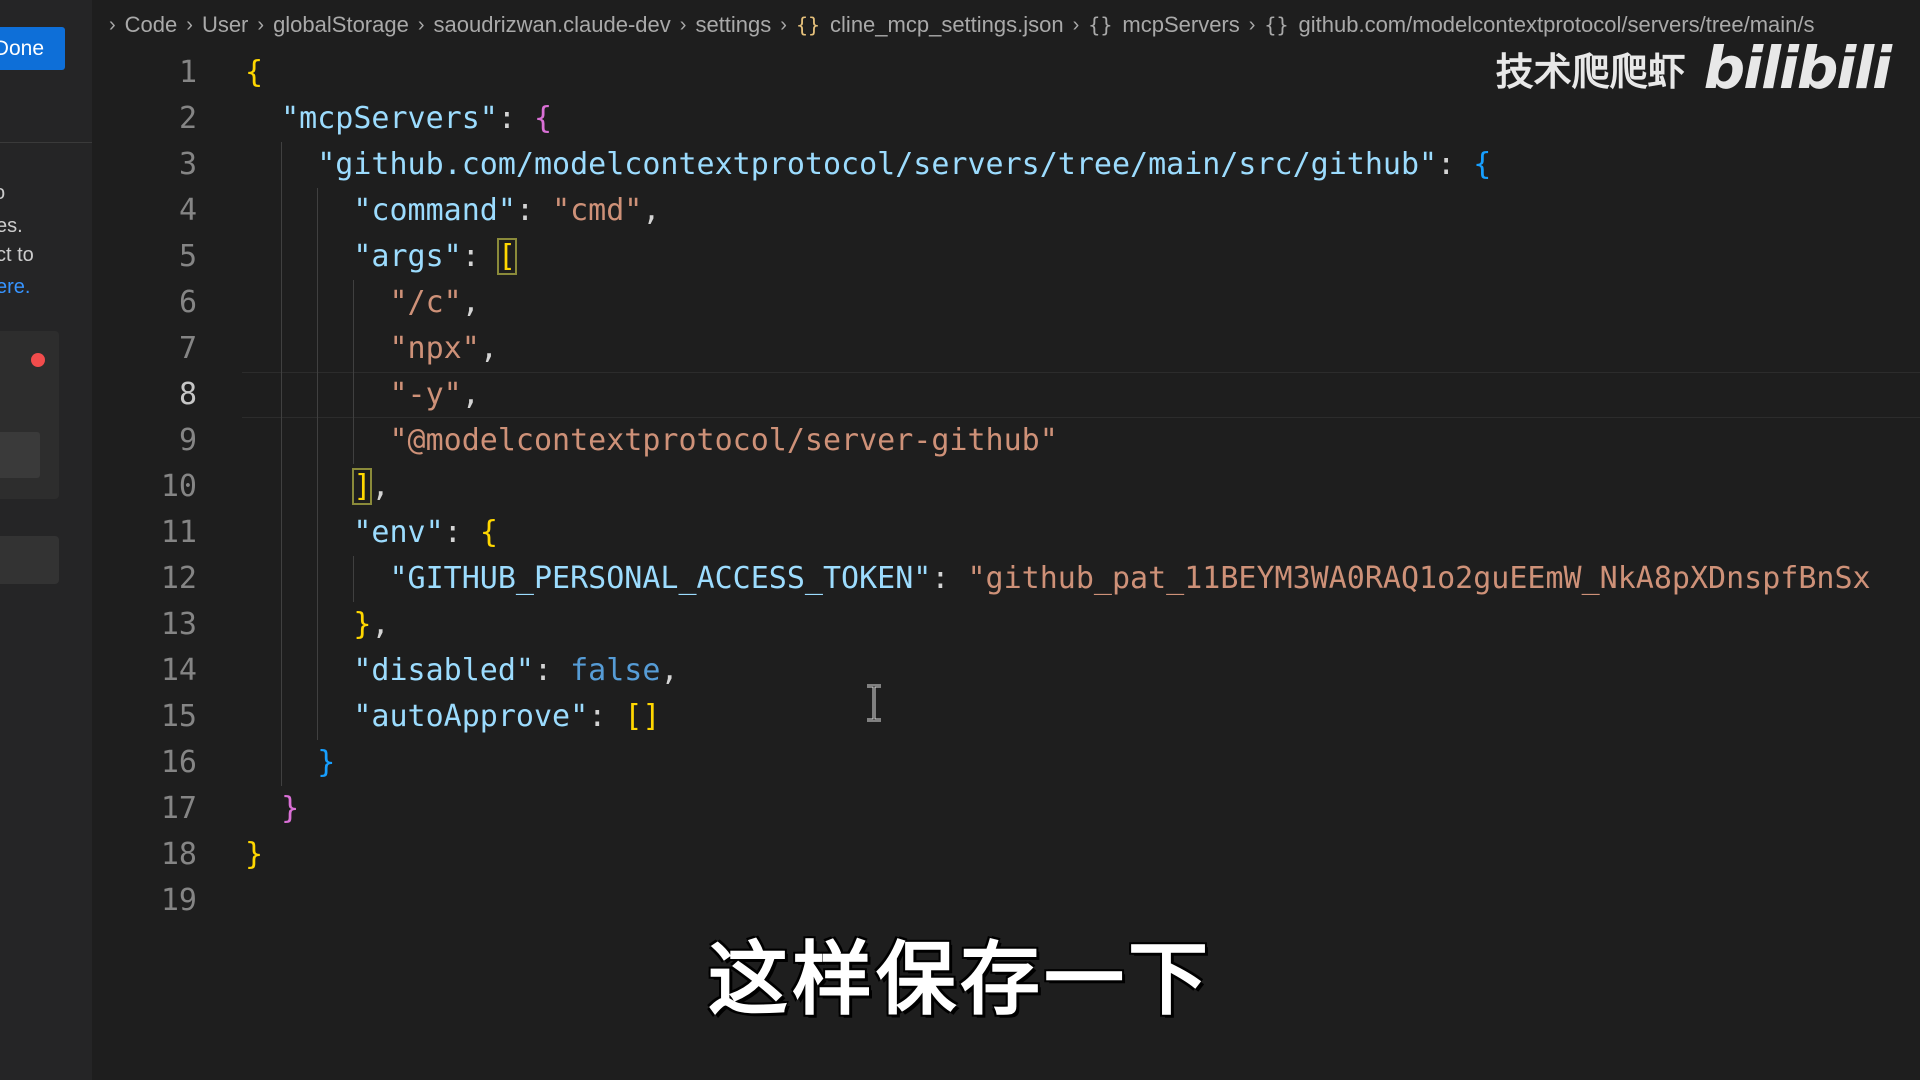  What do you see at coordinates (187, 72) in the screenshot?
I see `line-number: 1` at bounding box center [187, 72].